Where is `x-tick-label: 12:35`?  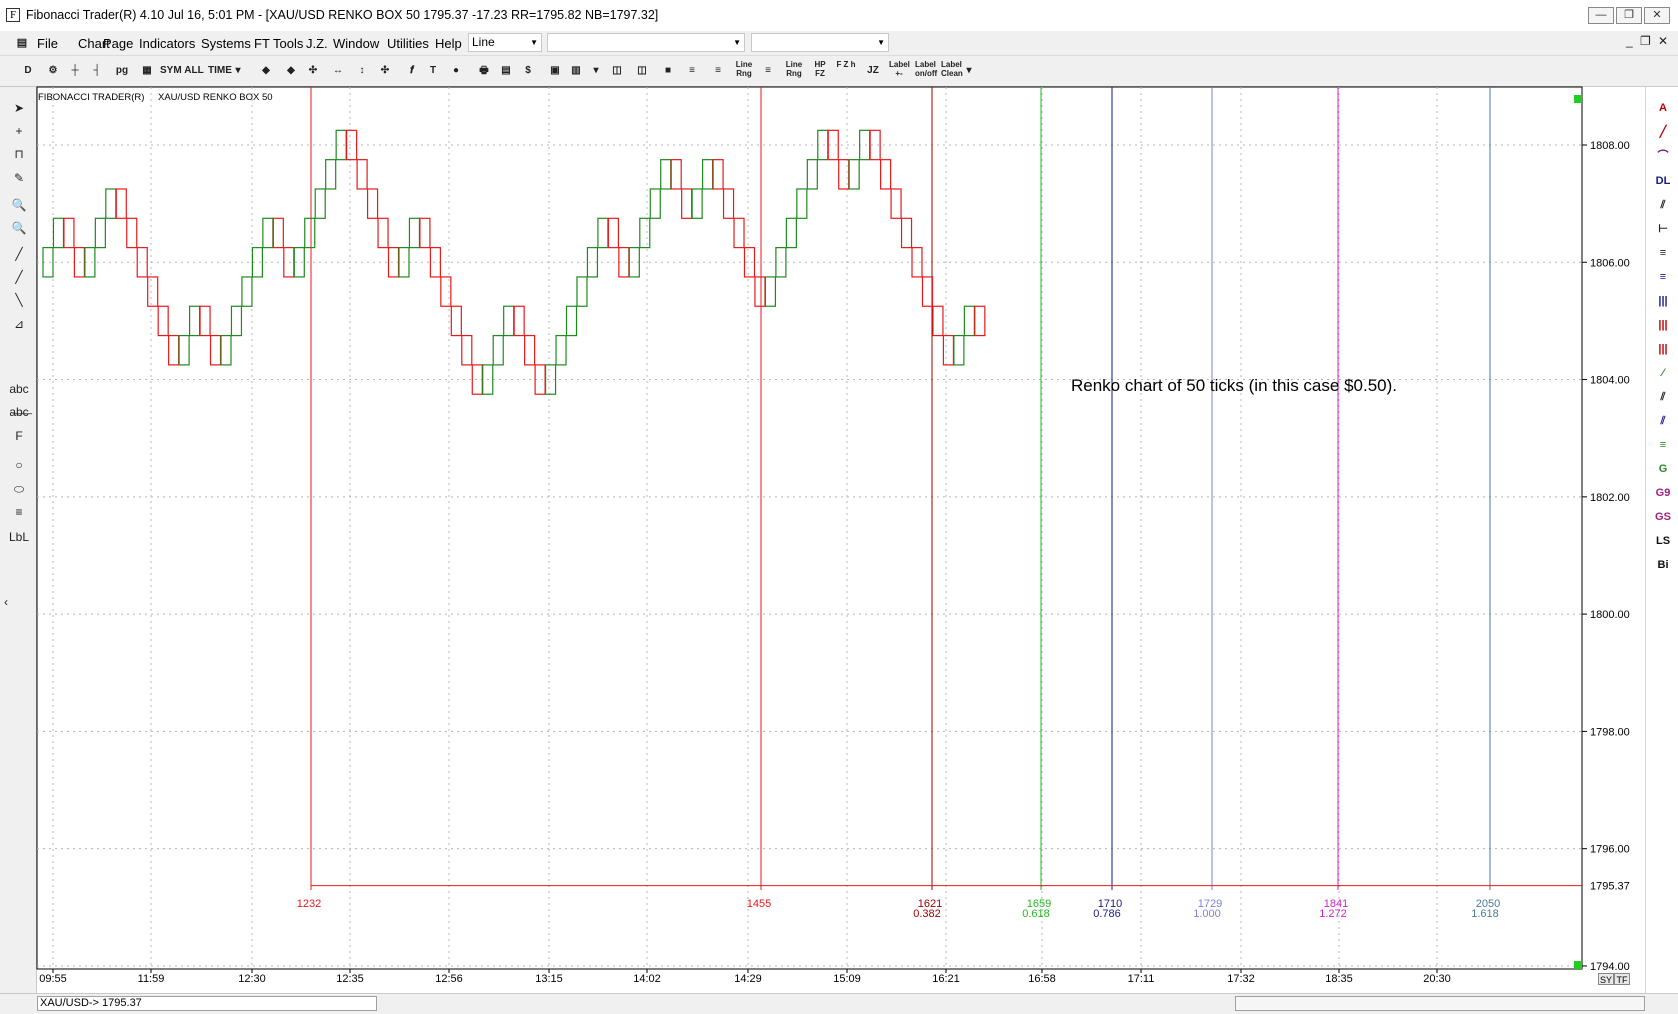 x-tick-label: 12:35 is located at coordinates (350, 979).